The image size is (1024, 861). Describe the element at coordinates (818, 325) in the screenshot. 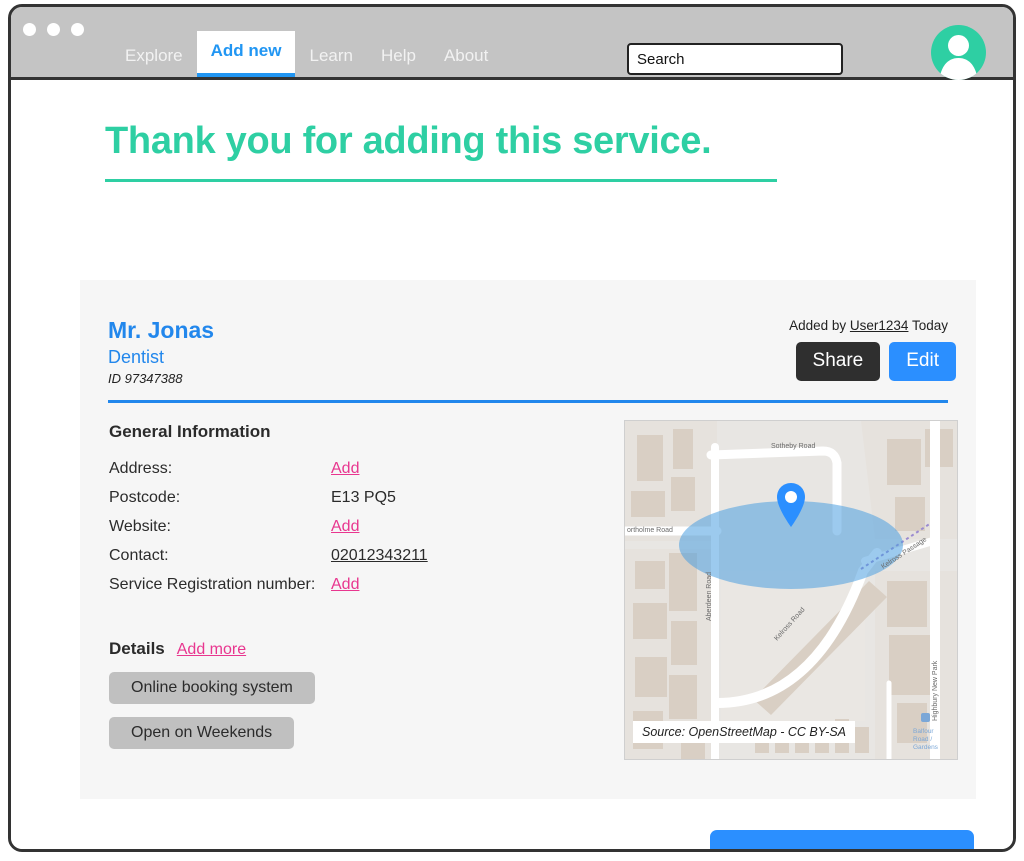

I see `added-by-prefix: Added by` at that location.